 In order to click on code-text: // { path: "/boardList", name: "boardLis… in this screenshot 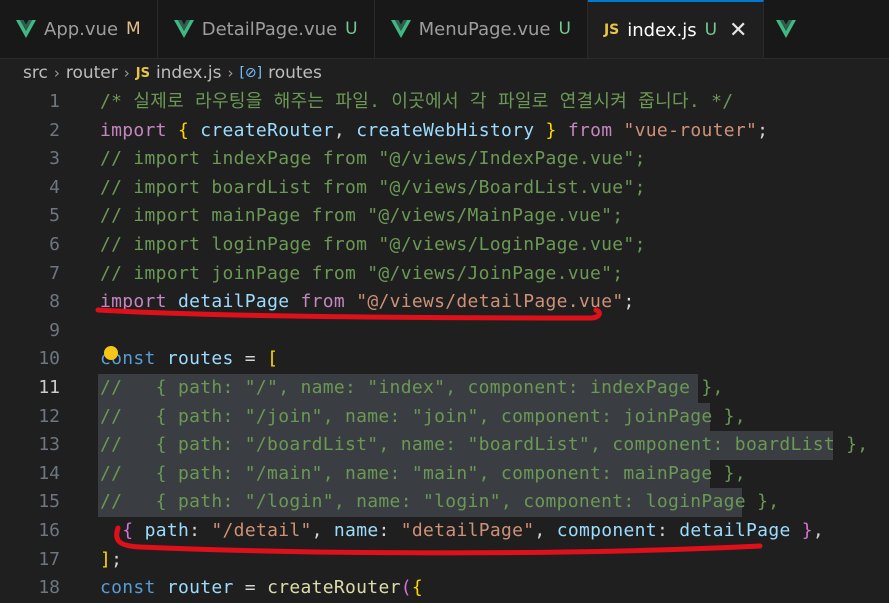, I will do `click(484, 445)`.